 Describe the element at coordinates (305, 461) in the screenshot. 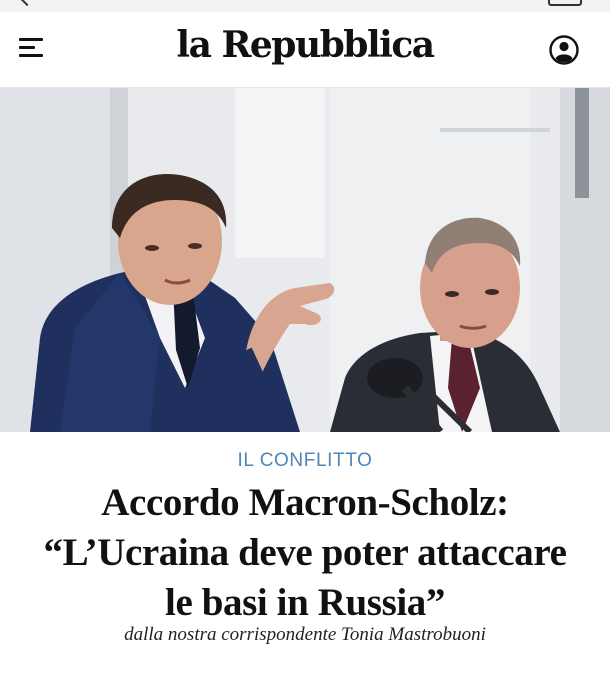

I see `article-kicker: IL CONFLITTO` at that location.